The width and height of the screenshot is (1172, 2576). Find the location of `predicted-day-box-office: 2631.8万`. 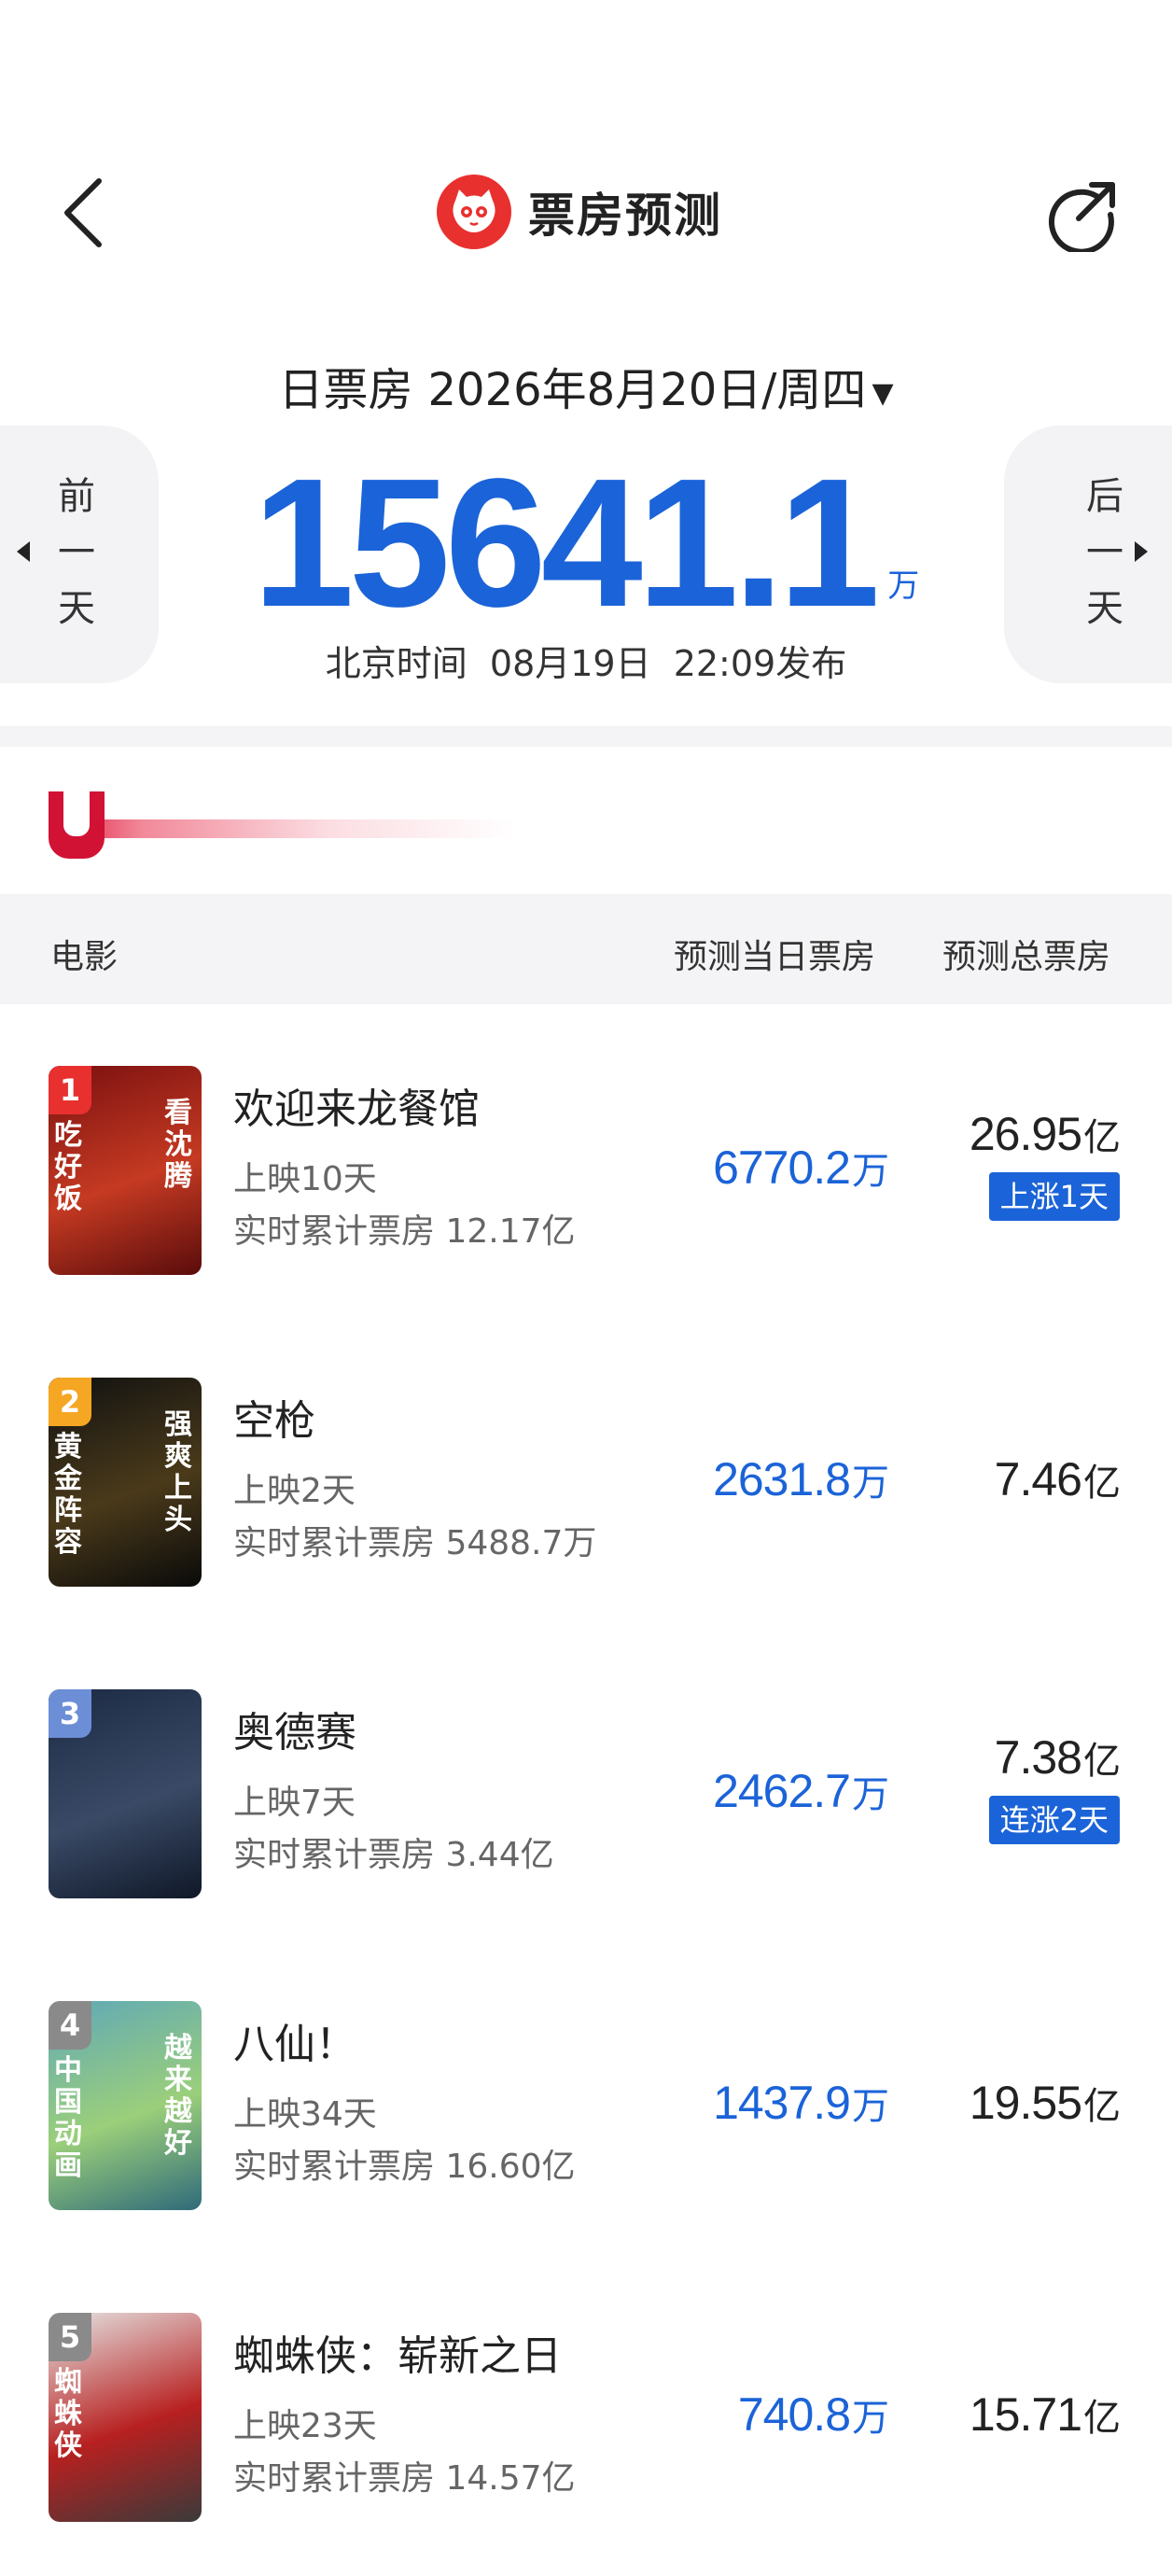

predicted-day-box-office: 2631.8万 is located at coordinates (801, 1479).